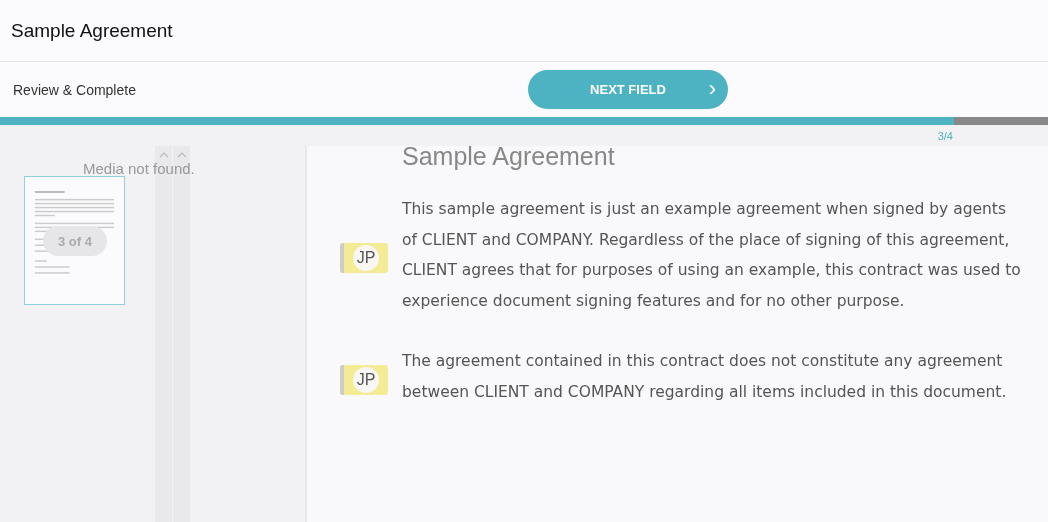 This screenshot has width=1048, height=522. Describe the element at coordinates (74, 89) in the screenshot. I see `review-label: Review & Complete` at that location.